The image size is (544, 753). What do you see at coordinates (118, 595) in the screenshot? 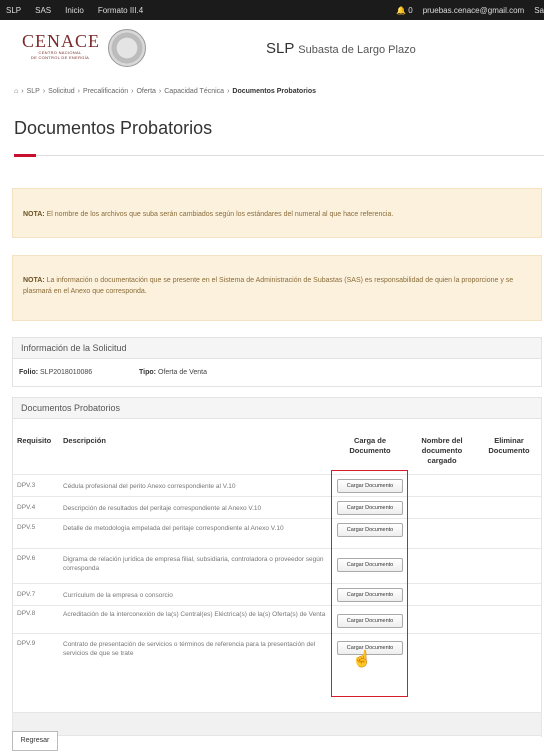
I see `row-desc: Currículum de la empresa o consorcio` at bounding box center [118, 595].